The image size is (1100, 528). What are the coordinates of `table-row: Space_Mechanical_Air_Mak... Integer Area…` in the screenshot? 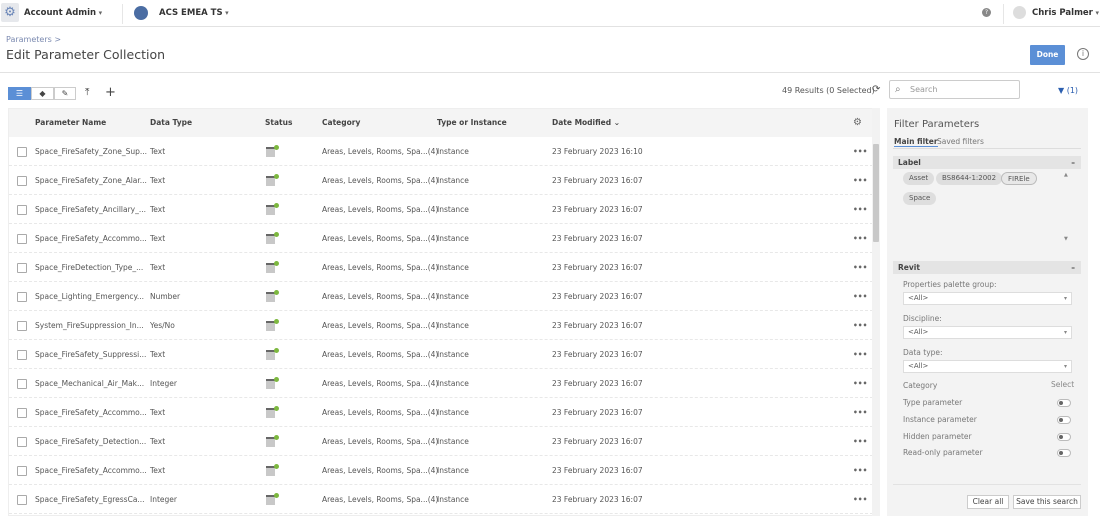 It's located at (441, 383).